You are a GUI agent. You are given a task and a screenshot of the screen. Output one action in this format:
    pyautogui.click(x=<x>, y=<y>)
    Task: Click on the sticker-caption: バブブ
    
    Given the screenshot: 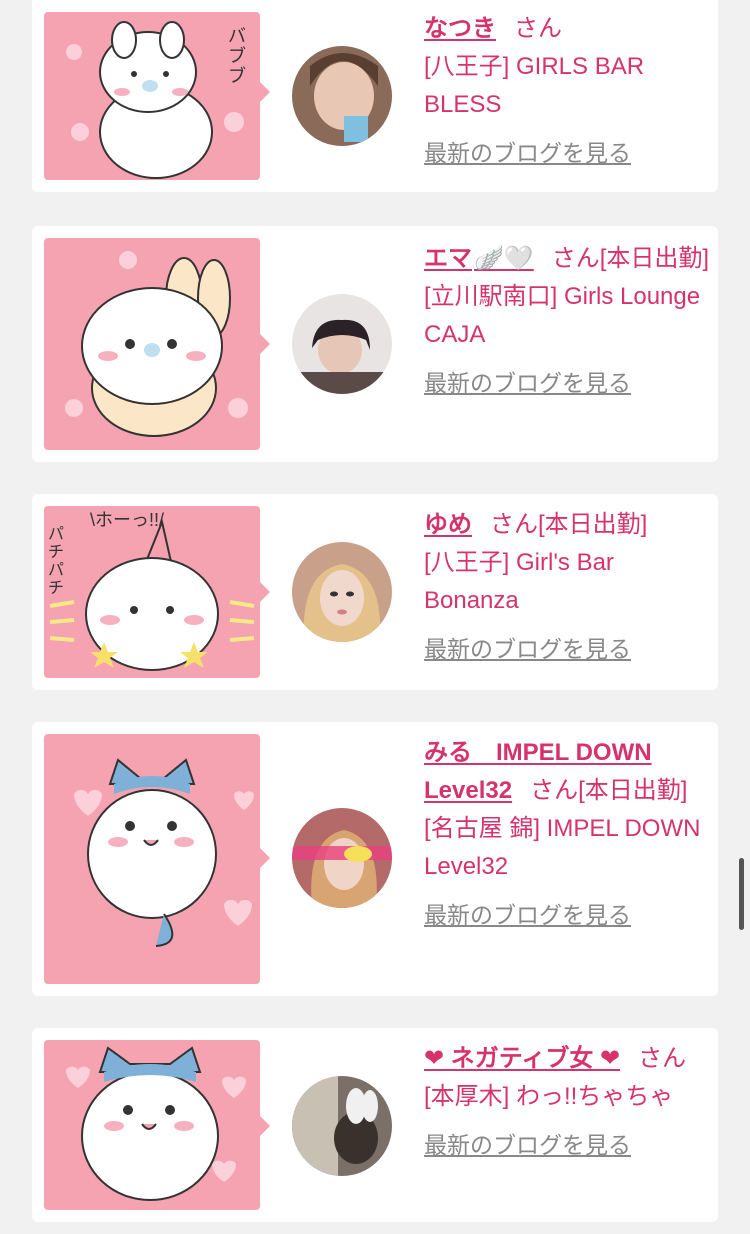 What is the action you would take?
    pyautogui.click(x=237, y=56)
    